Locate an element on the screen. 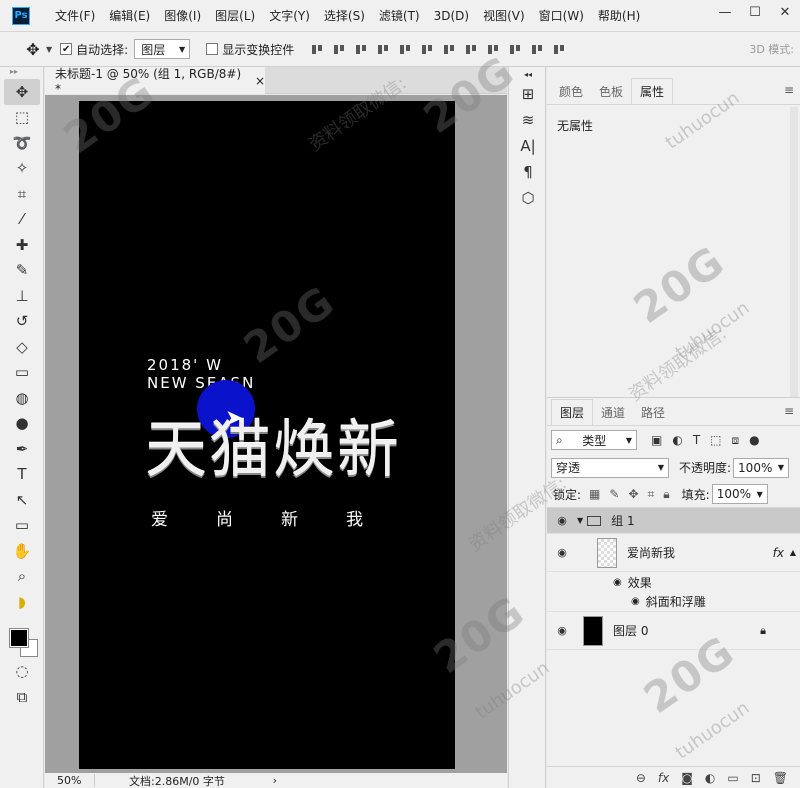 The height and width of the screenshot is (788, 800). move-tool-icon: ✥ is located at coordinates (22, 92).